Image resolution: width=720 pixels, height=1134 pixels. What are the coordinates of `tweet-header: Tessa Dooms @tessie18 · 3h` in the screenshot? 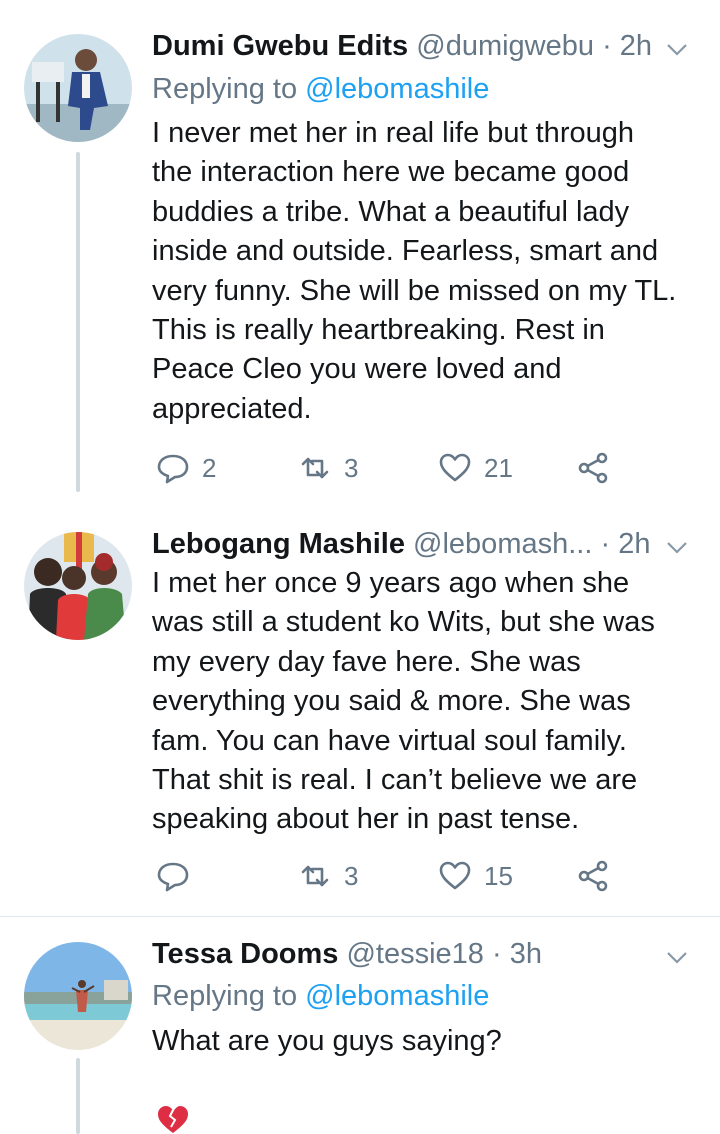 It's located at (347, 954).